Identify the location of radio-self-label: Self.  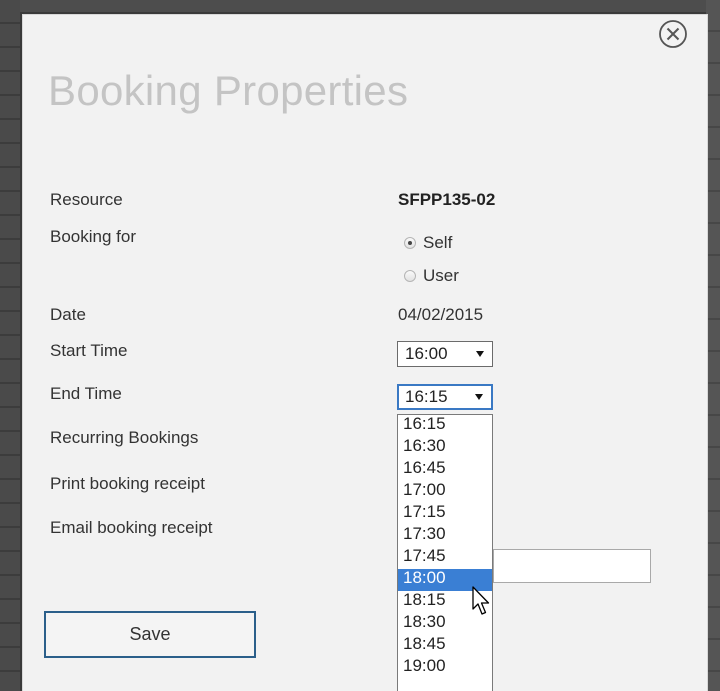
(438, 242).